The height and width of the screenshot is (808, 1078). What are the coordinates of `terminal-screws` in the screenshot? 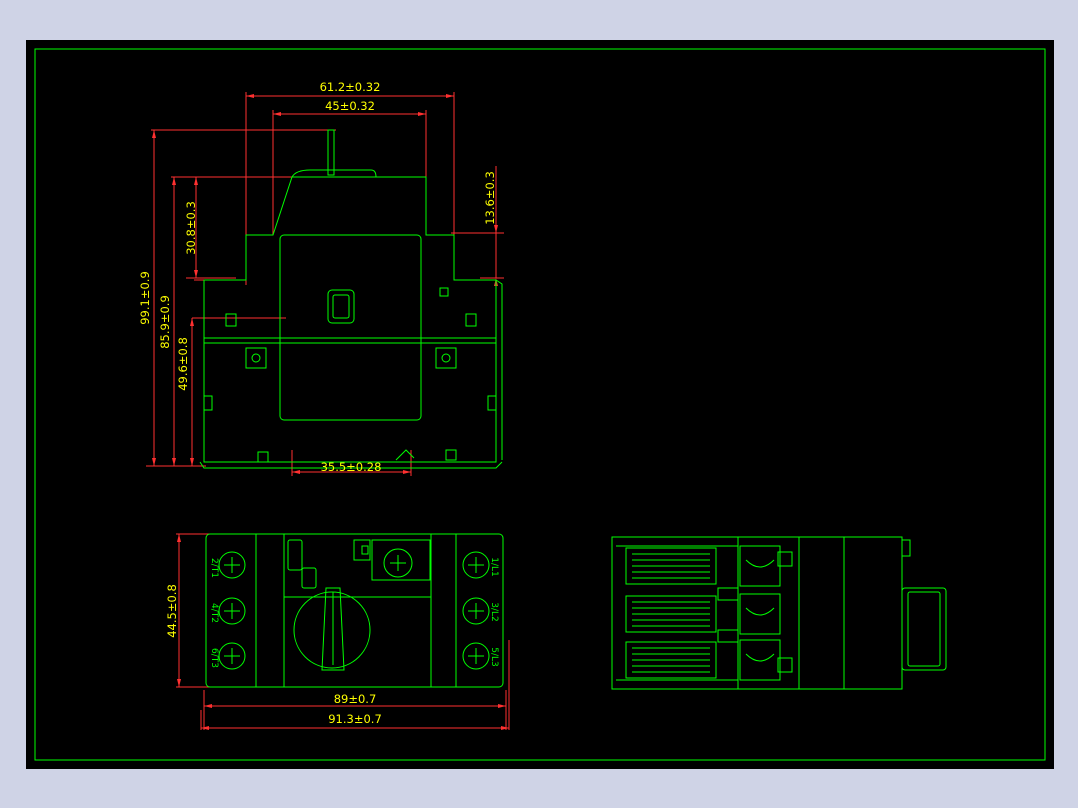 It's located at (354, 610).